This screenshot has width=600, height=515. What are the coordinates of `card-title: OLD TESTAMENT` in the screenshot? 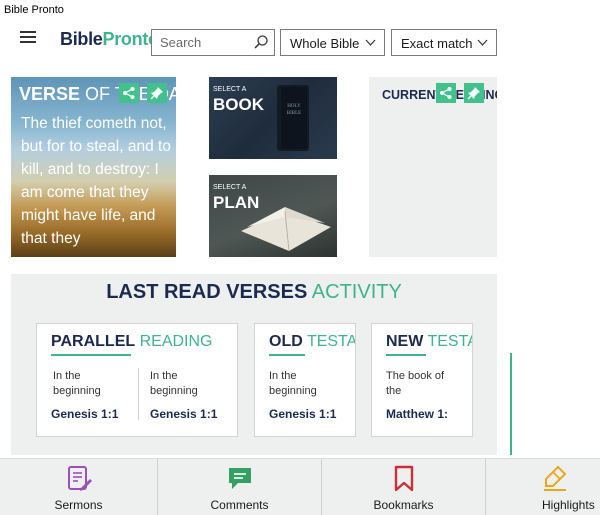 It's located at (312, 341).